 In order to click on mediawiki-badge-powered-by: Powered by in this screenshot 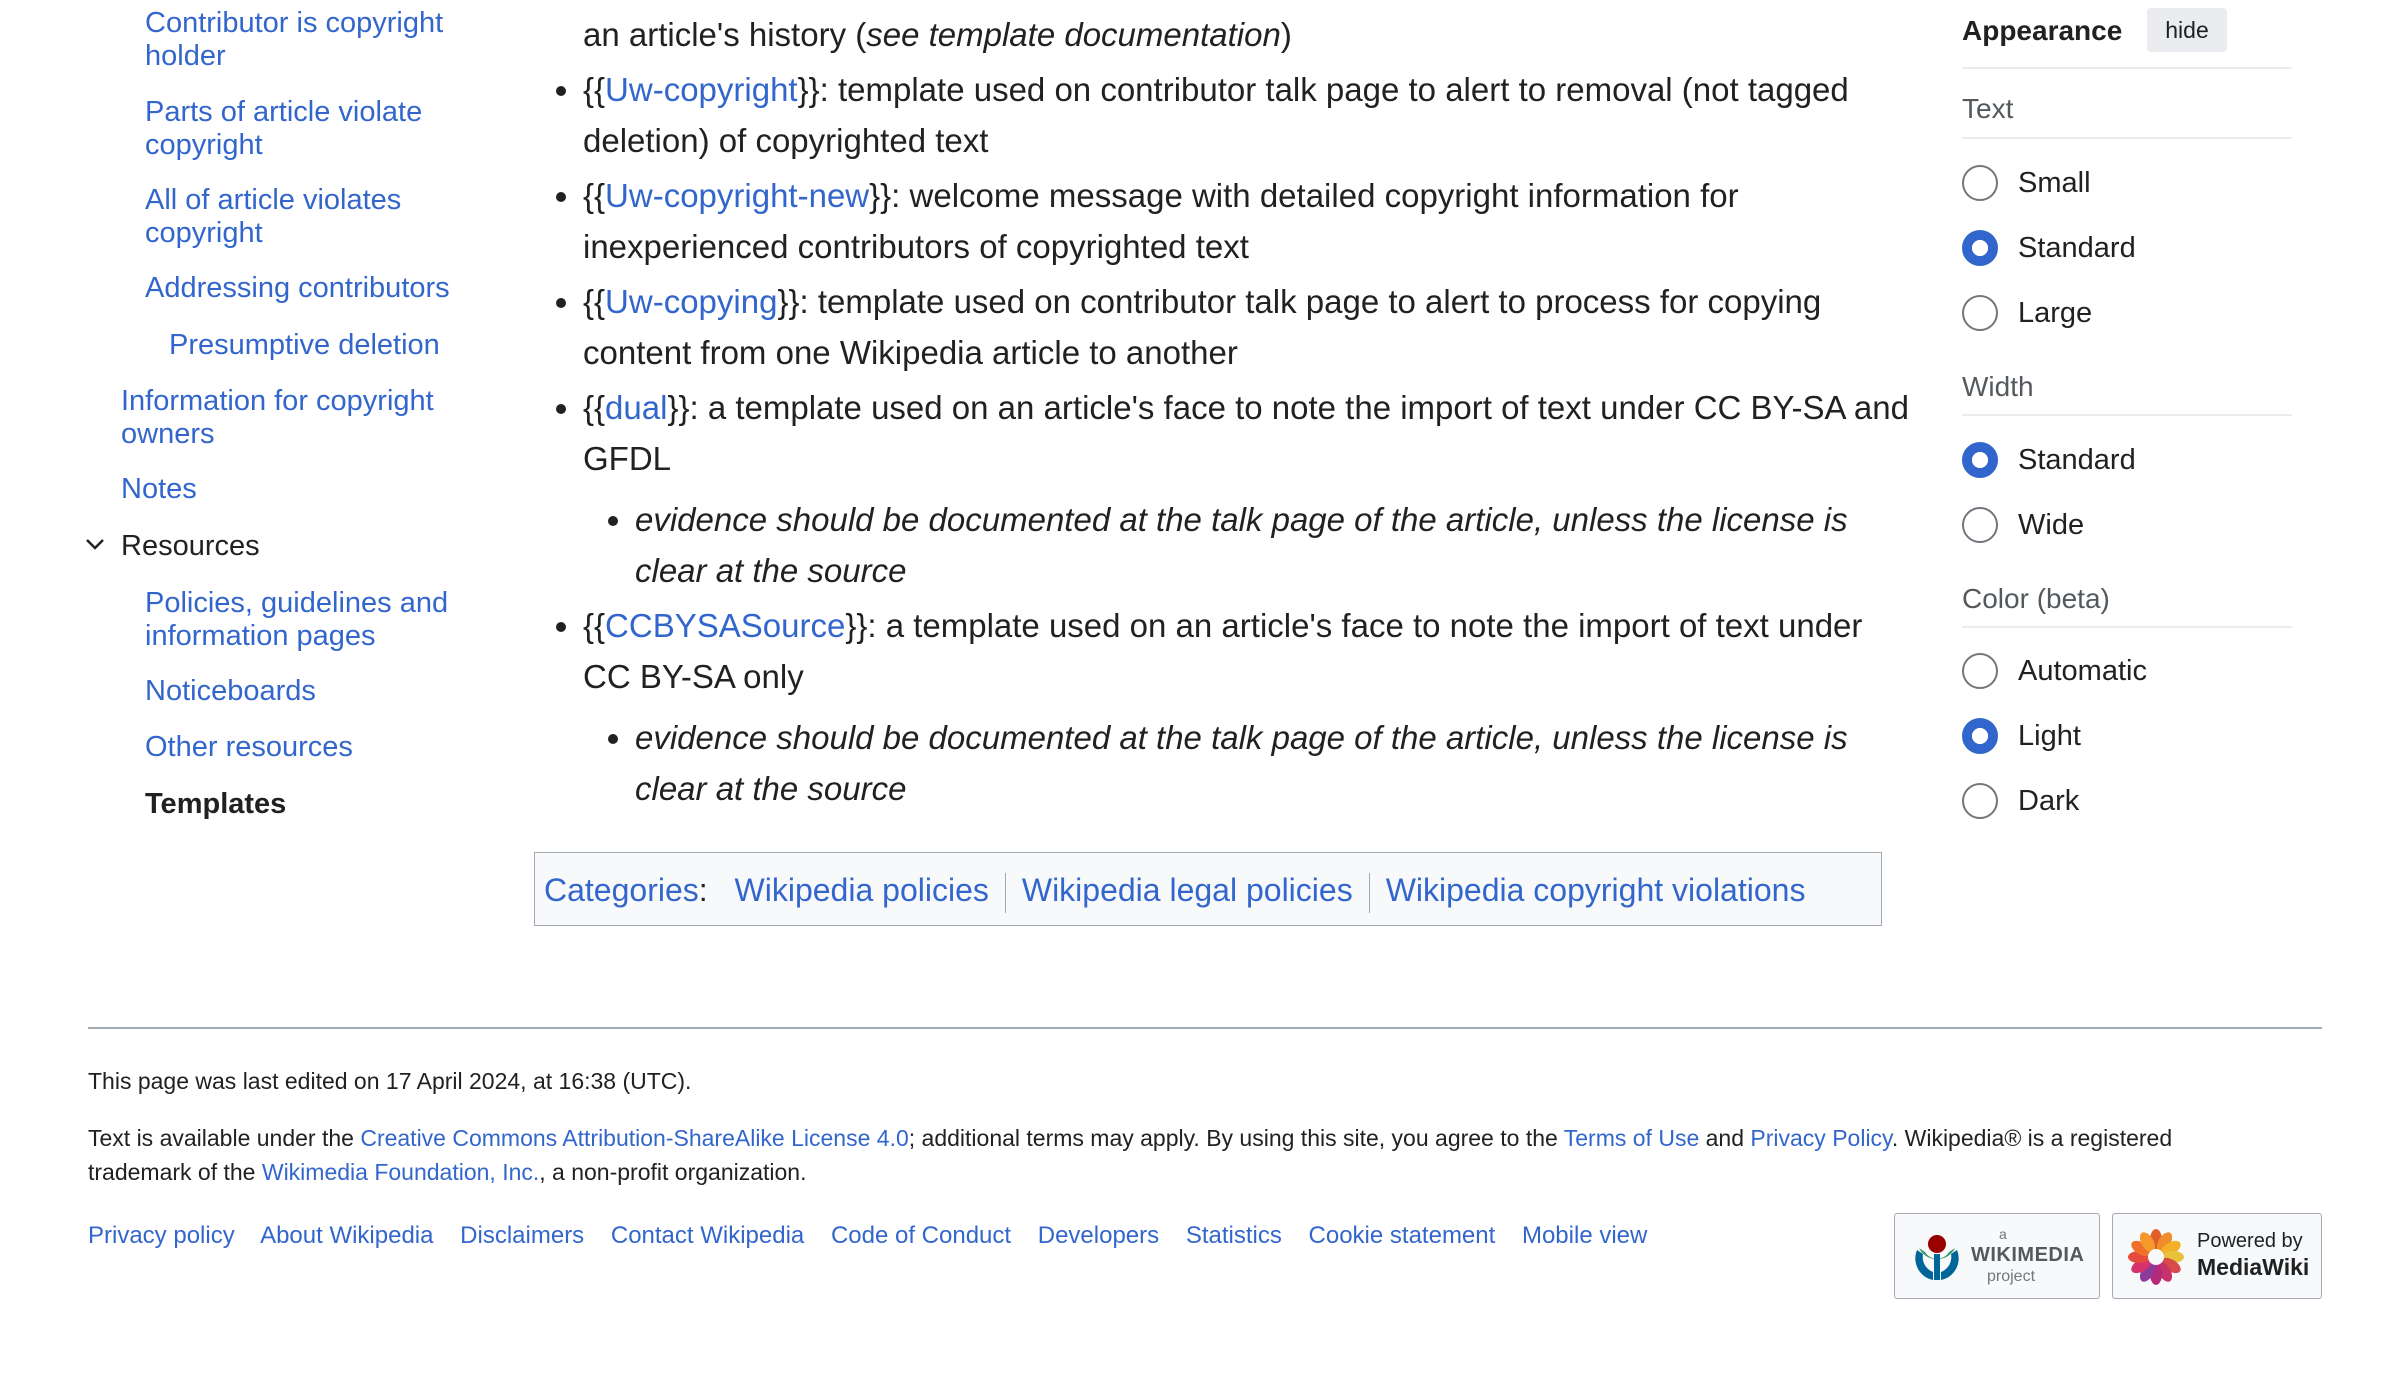, I will do `click(2250, 1241)`.